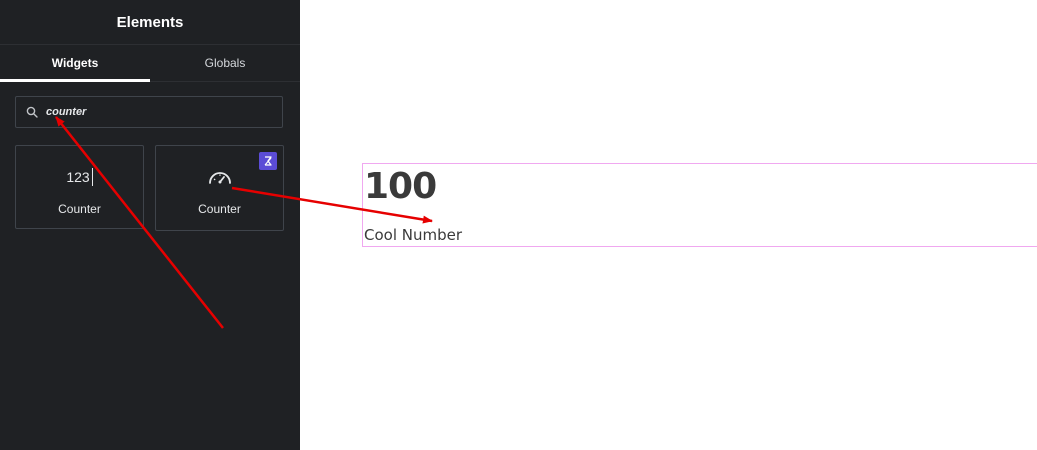 This screenshot has height=450, width=1037. I want to click on speedometer-icon, so click(220, 177).